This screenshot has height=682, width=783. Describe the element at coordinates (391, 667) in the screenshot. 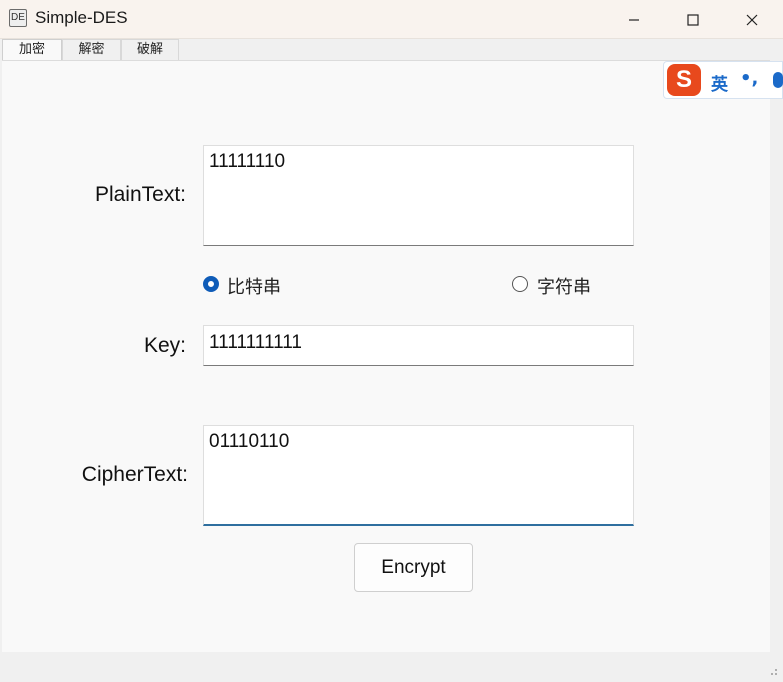

I see `status-bar` at that location.